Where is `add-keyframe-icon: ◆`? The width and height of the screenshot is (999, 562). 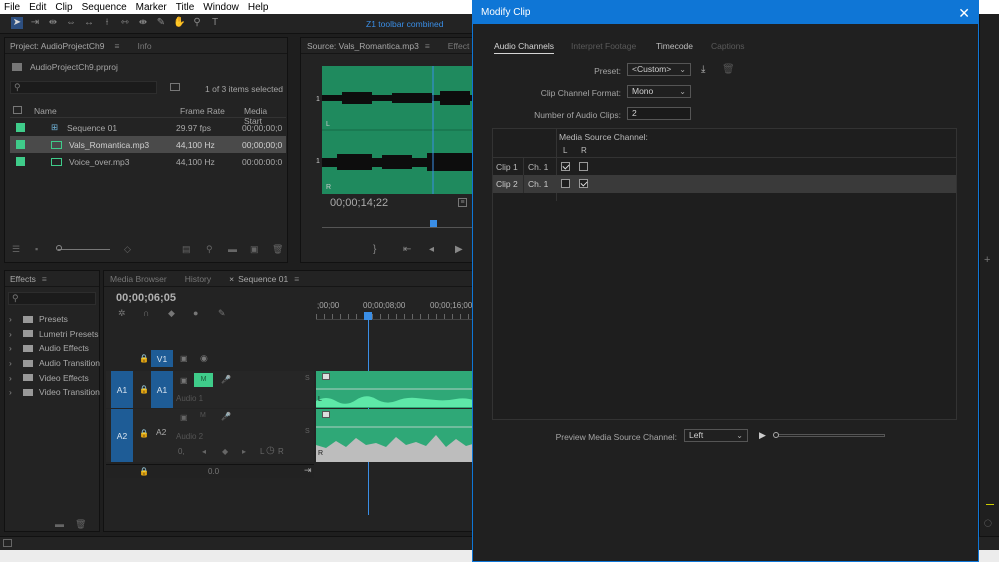
add-keyframe-icon: ◆ is located at coordinates (225, 451).